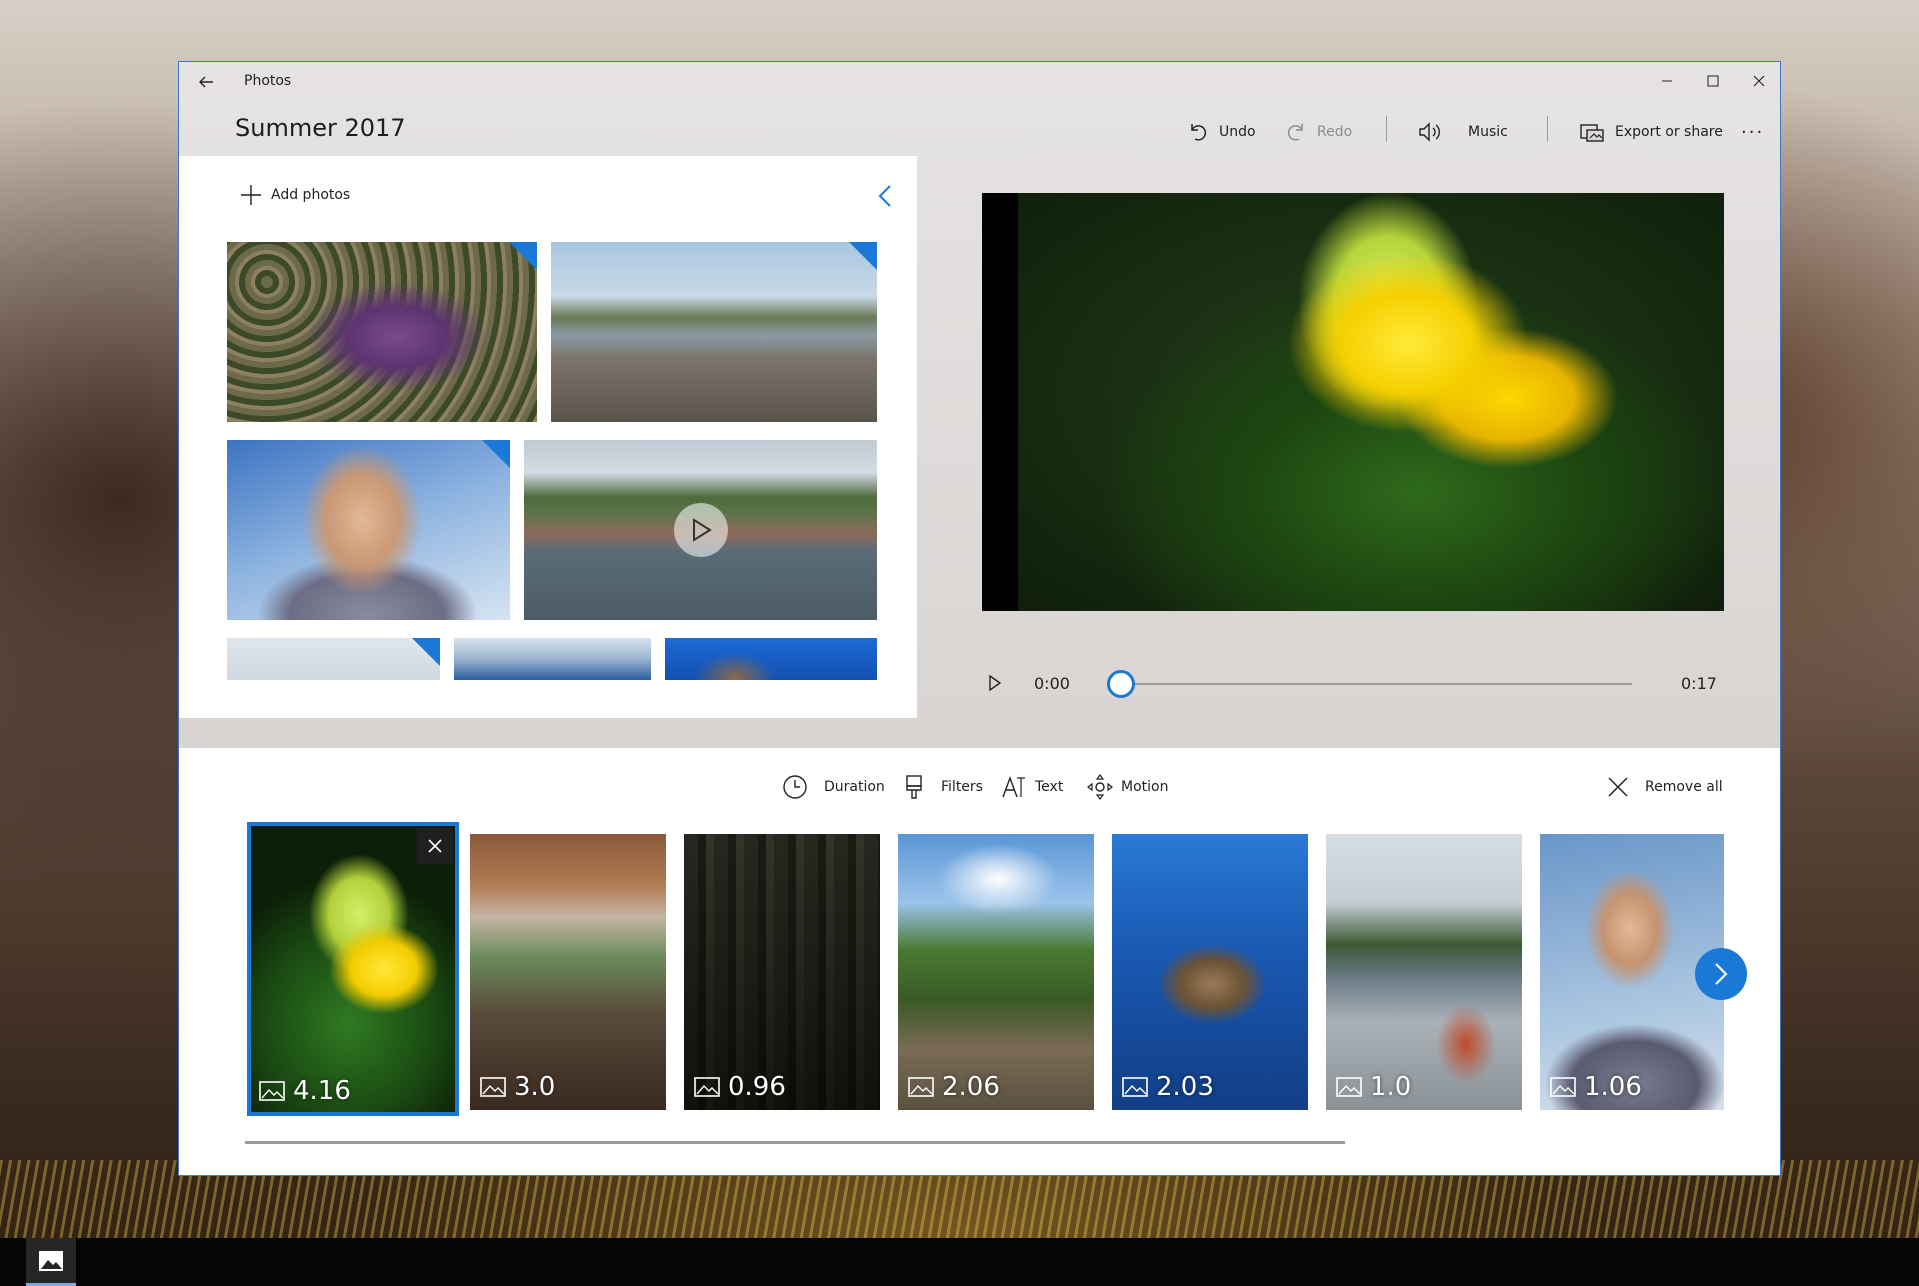  What do you see at coordinates (1237, 132) in the screenshot?
I see `undo-label: Undo` at bounding box center [1237, 132].